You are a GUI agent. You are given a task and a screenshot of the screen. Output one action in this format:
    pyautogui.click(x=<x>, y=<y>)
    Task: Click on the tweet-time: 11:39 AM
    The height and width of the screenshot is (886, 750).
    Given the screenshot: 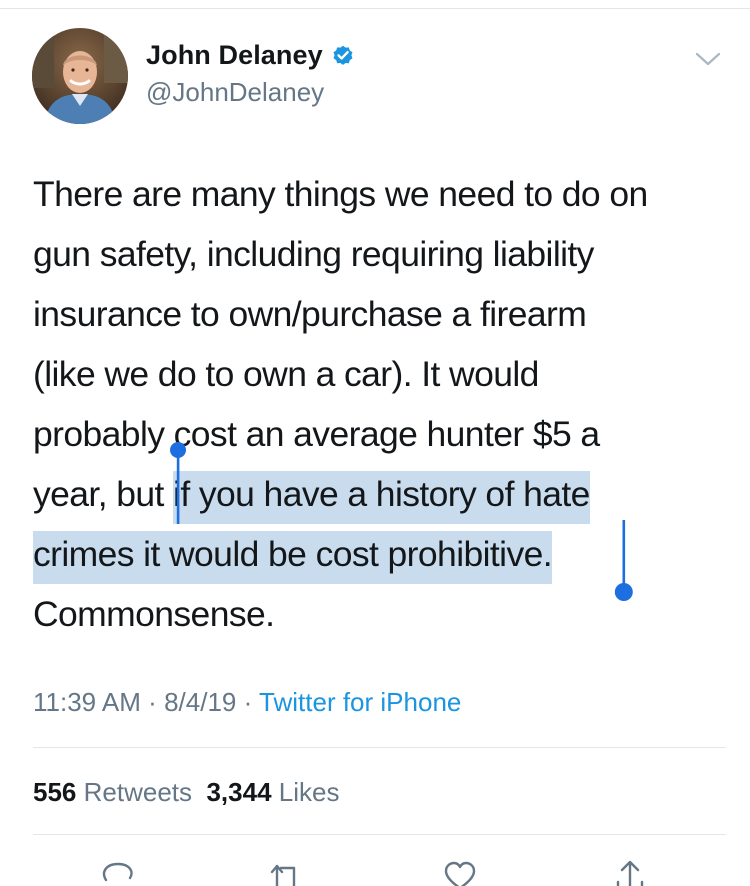 What is the action you would take?
    pyautogui.click(x=87, y=702)
    